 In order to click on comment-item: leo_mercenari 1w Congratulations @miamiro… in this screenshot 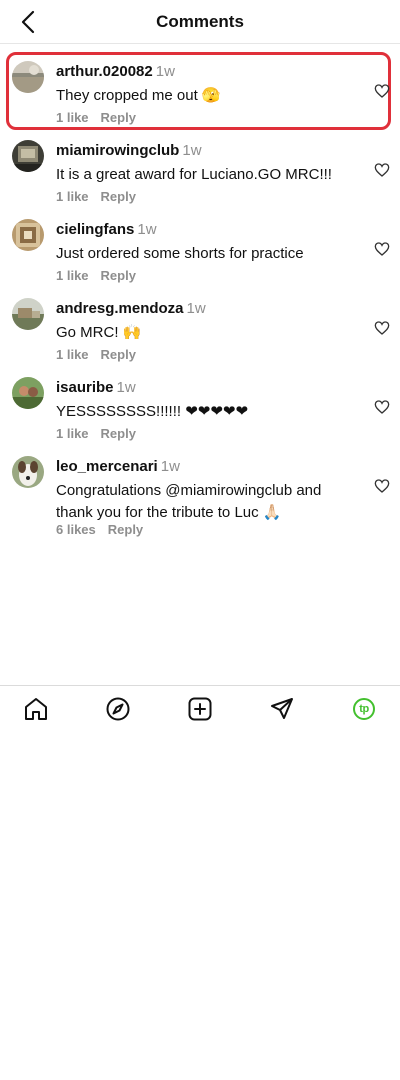, I will do `click(200, 488)`.